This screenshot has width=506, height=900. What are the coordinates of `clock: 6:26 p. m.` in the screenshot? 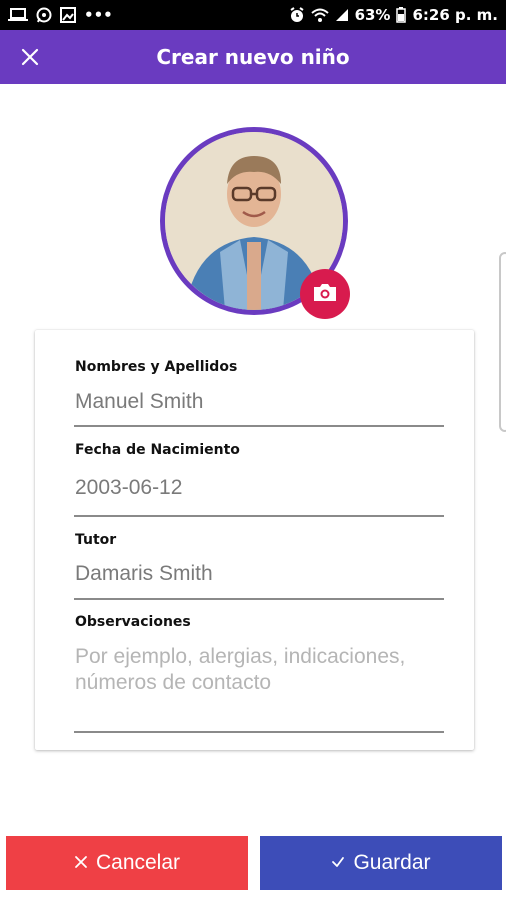 It's located at (455, 15).